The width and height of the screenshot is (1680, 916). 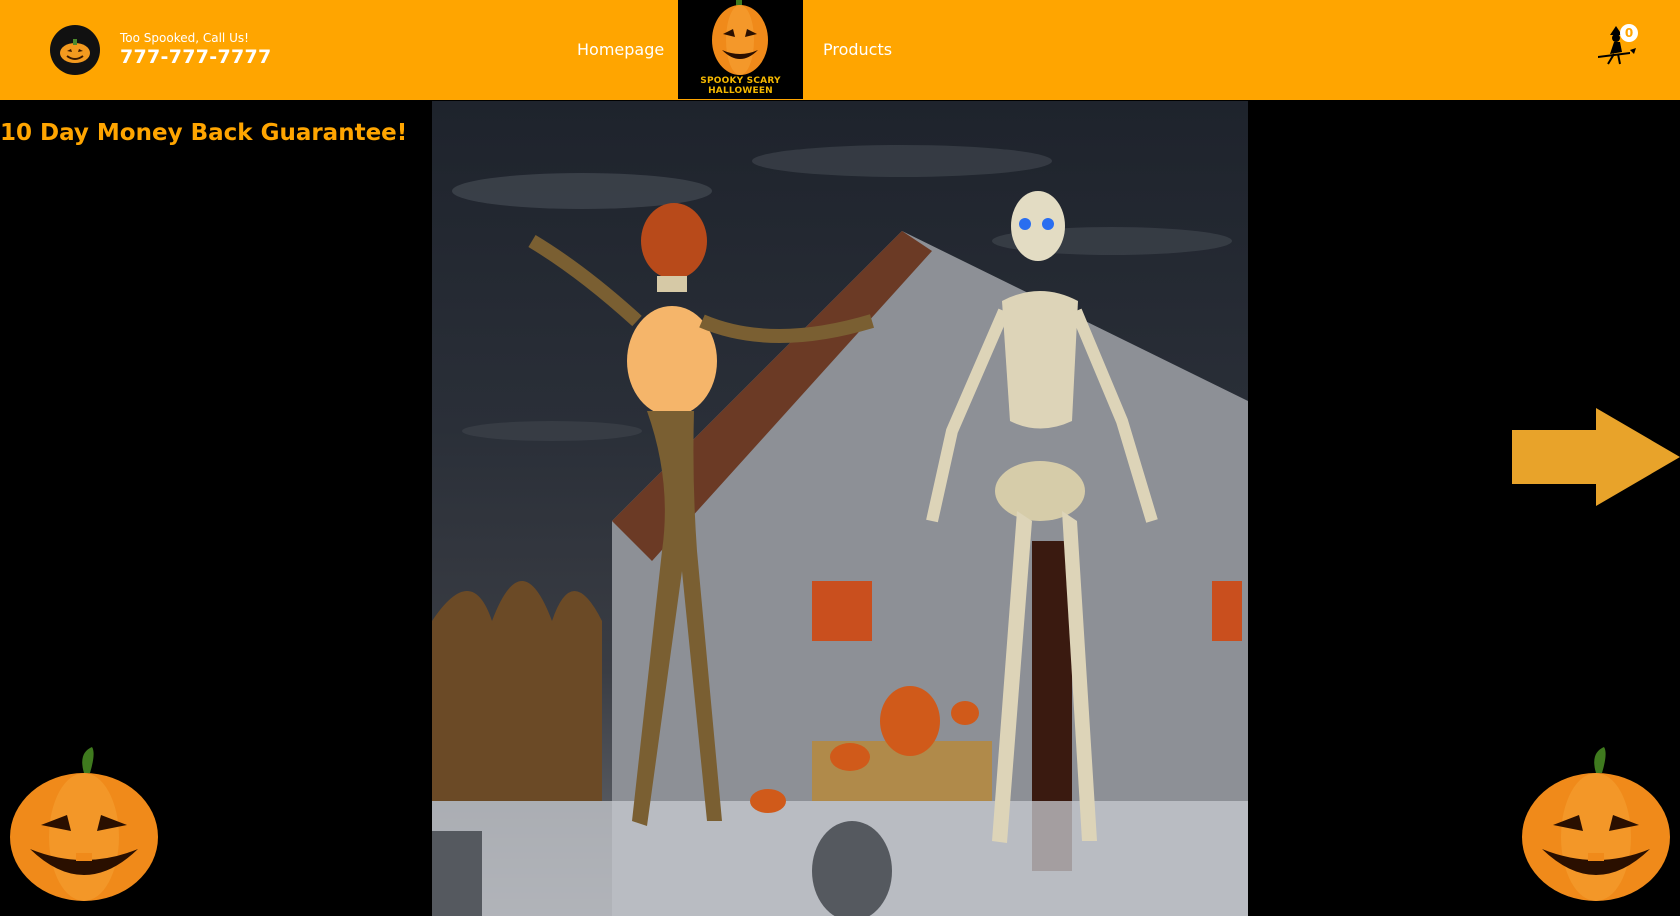 What do you see at coordinates (1629, 33) in the screenshot?
I see `cart-count-badge: 0` at bounding box center [1629, 33].